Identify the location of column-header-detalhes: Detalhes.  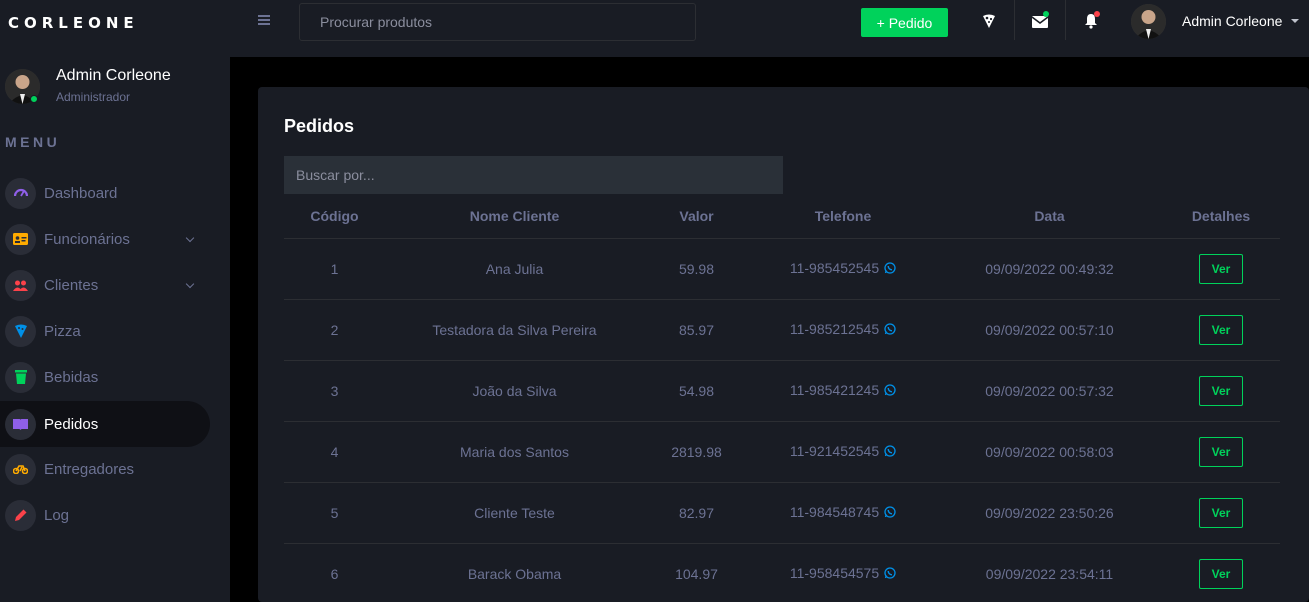
(1221, 217).